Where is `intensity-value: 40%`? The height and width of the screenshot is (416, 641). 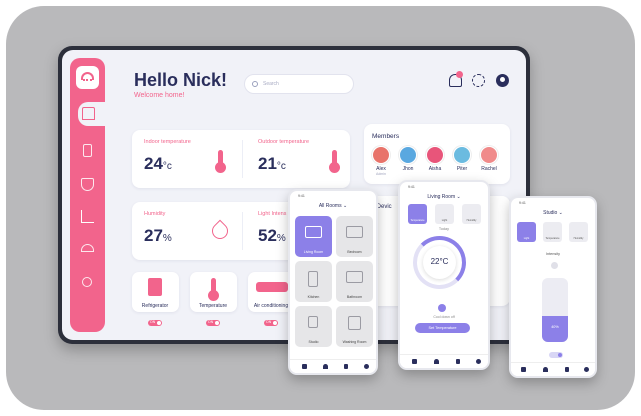 intensity-value: 40% is located at coordinates (555, 327).